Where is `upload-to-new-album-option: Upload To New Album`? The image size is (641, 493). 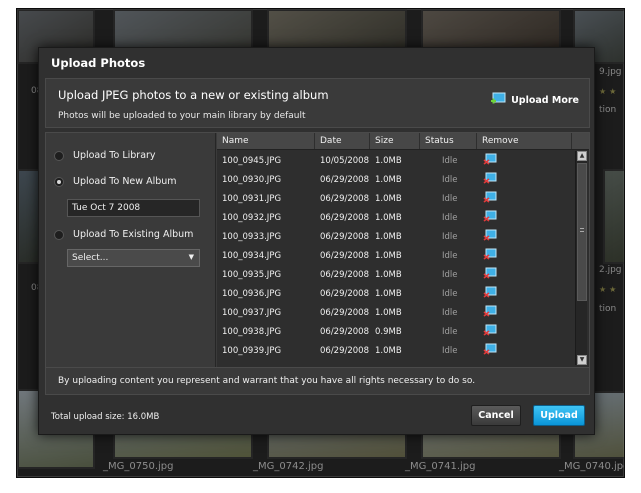
upload-to-new-album-option: Upload To New Album is located at coordinates (115, 181).